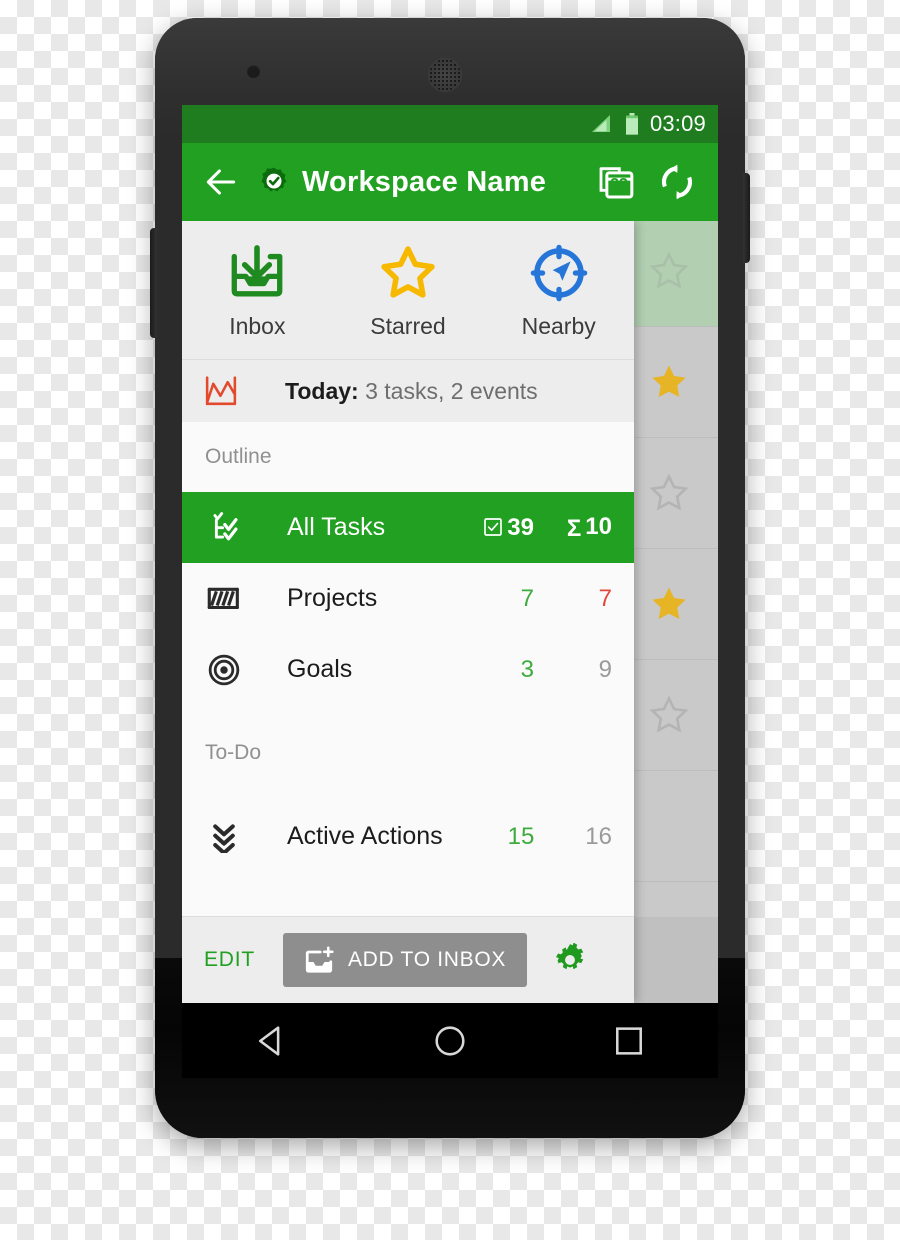  Describe the element at coordinates (598, 836) in the screenshot. I see `nav-row-count-b: 16` at that location.